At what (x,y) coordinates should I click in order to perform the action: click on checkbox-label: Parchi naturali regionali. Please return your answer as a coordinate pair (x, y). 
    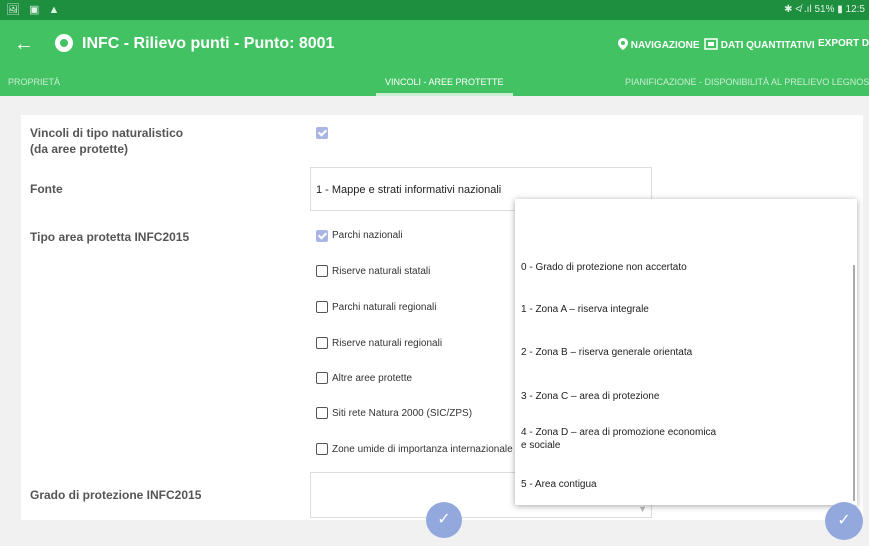
    Looking at the image, I should click on (384, 307).